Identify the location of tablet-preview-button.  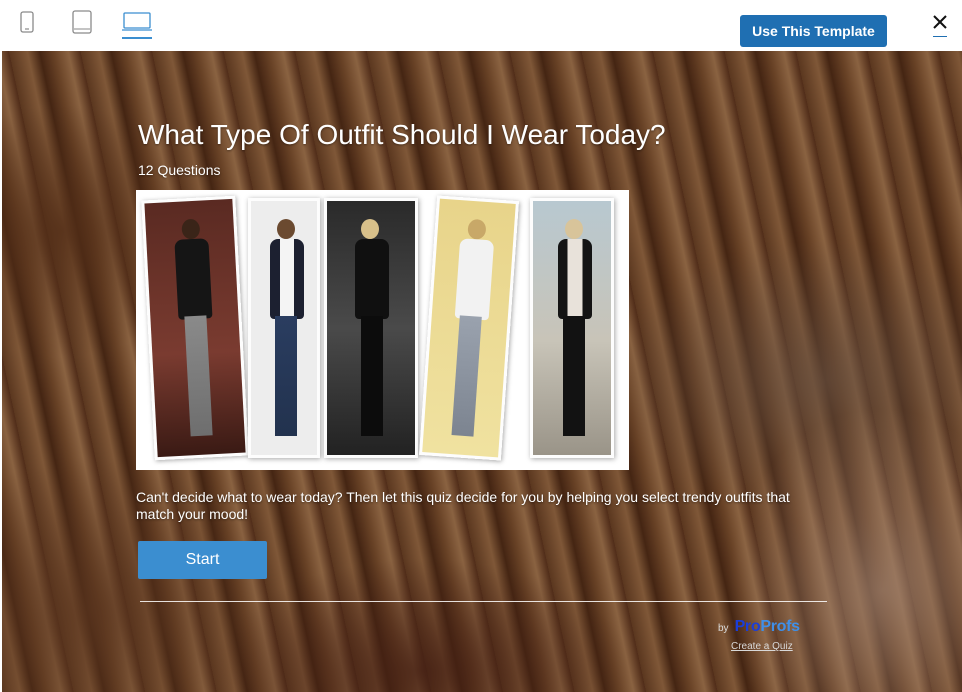
(82, 22).